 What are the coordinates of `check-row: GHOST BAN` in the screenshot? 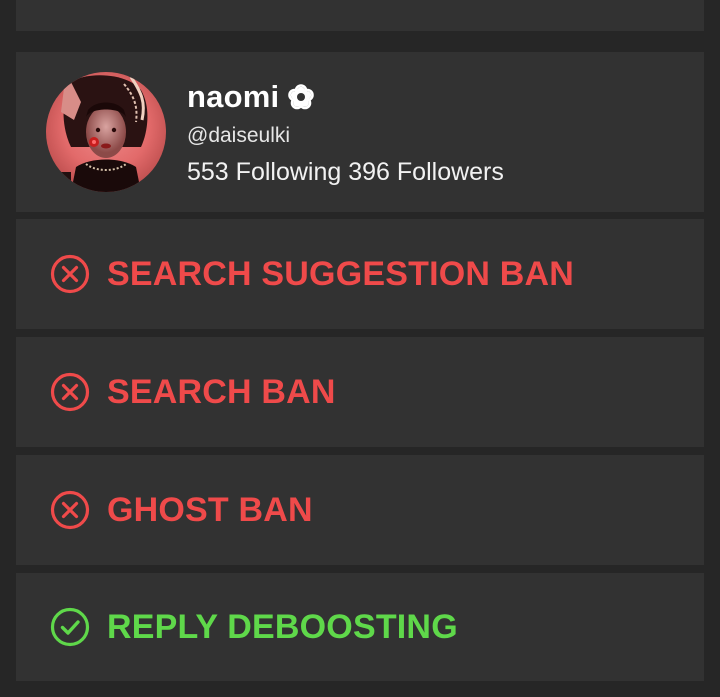 It's located at (181, 510).